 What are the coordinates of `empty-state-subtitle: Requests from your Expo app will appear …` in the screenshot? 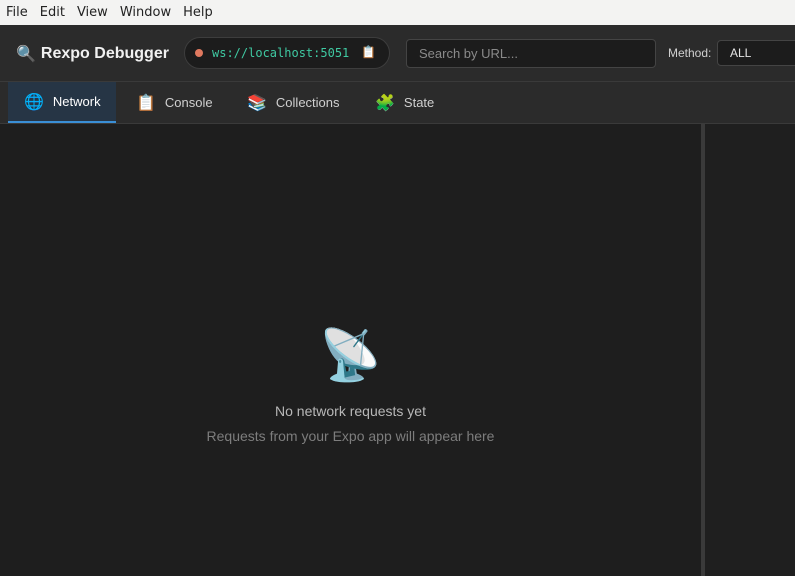 It's located at (350, 436).